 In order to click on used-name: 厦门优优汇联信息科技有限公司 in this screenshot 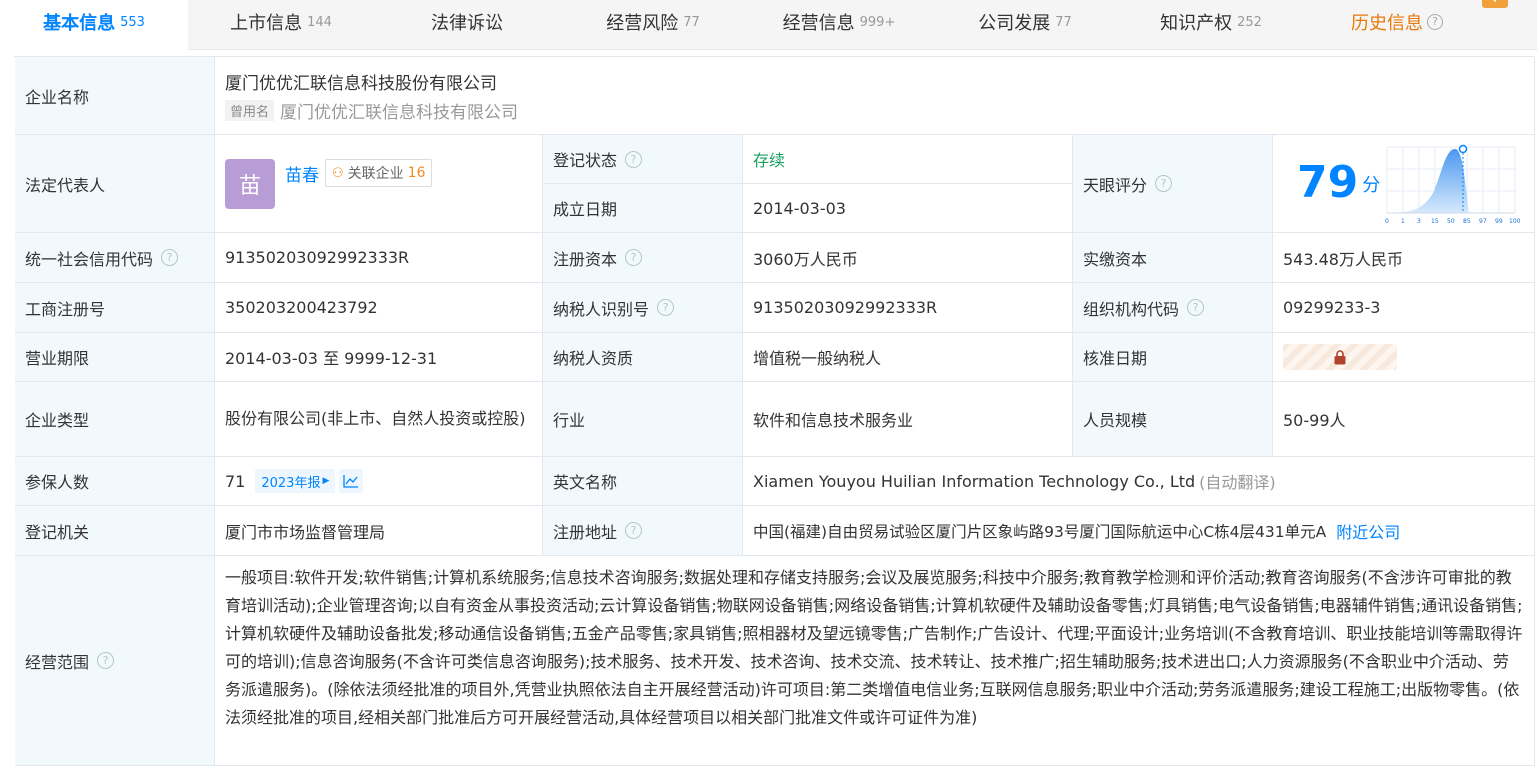, I will do `click(399, 112)`.